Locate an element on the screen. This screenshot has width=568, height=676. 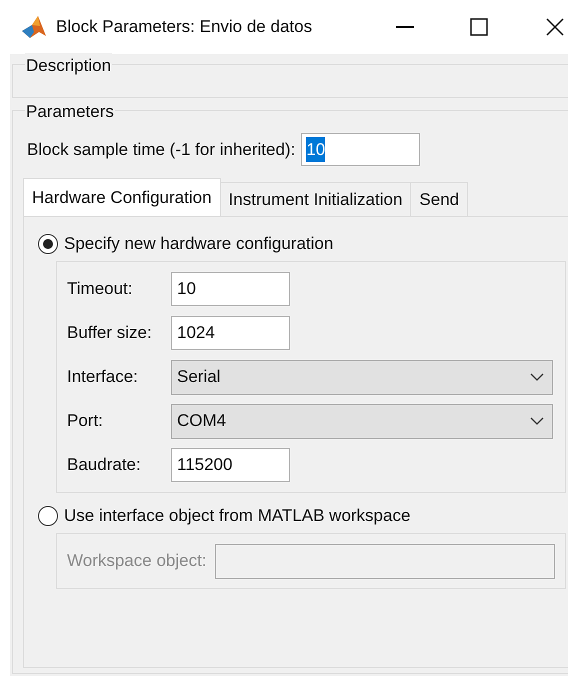
app-logo-icon is located at coordinates (34, 27).